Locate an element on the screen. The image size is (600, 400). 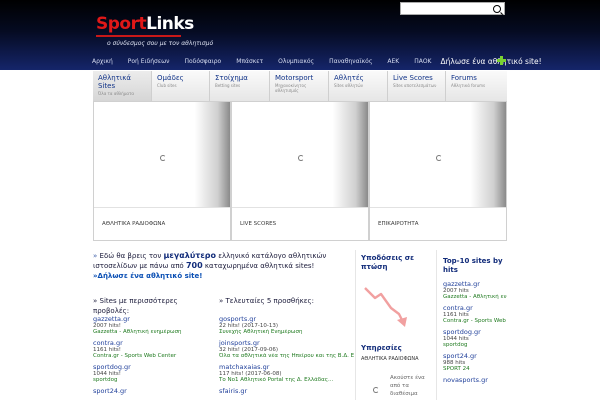
slider-caption: LIVE SCORES is located at coordinates (258, 224).